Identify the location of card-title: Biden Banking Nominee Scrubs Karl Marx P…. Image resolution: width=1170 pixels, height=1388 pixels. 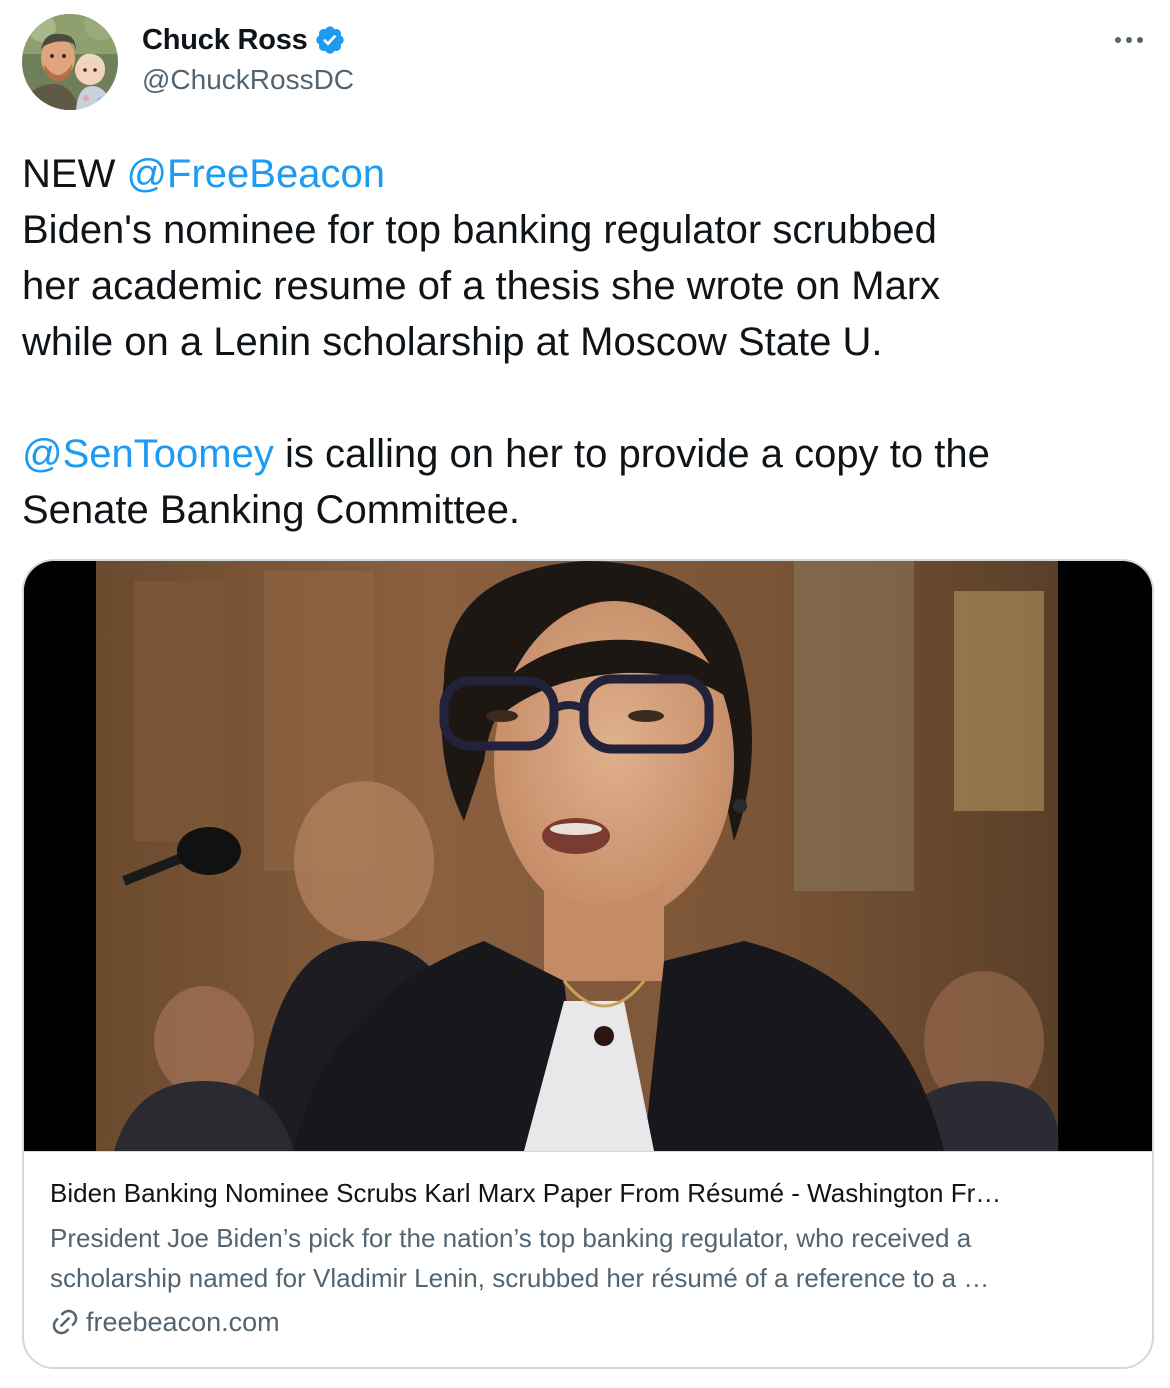
(588, 1193).